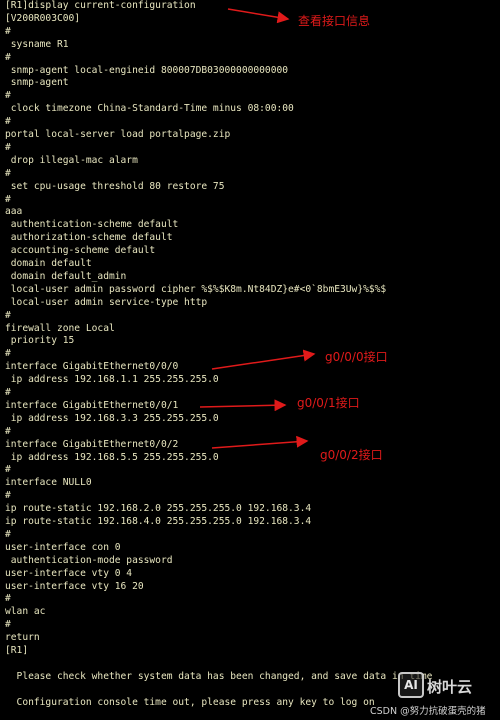 Image resolution: width=500 pixels, height=720 pixels. What do you see at coordinates (25, 612) in the screenshot?
I see `terminal-line: wlan ac` at bounding box center [25, 612].